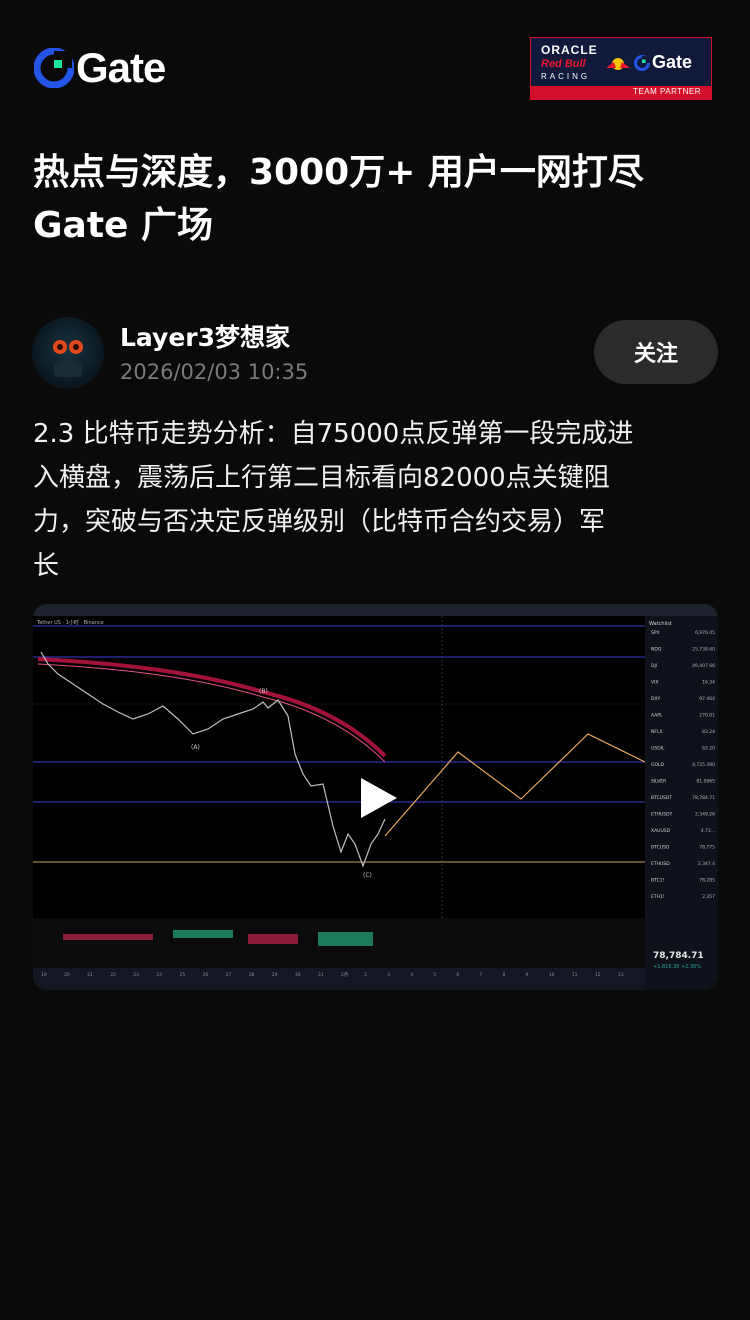 Image resolution: width=750 pixels, height=1320 pixels. Describe the element at coordinates (618, 64) in the screenshot. I see `bull-icon` at that location.